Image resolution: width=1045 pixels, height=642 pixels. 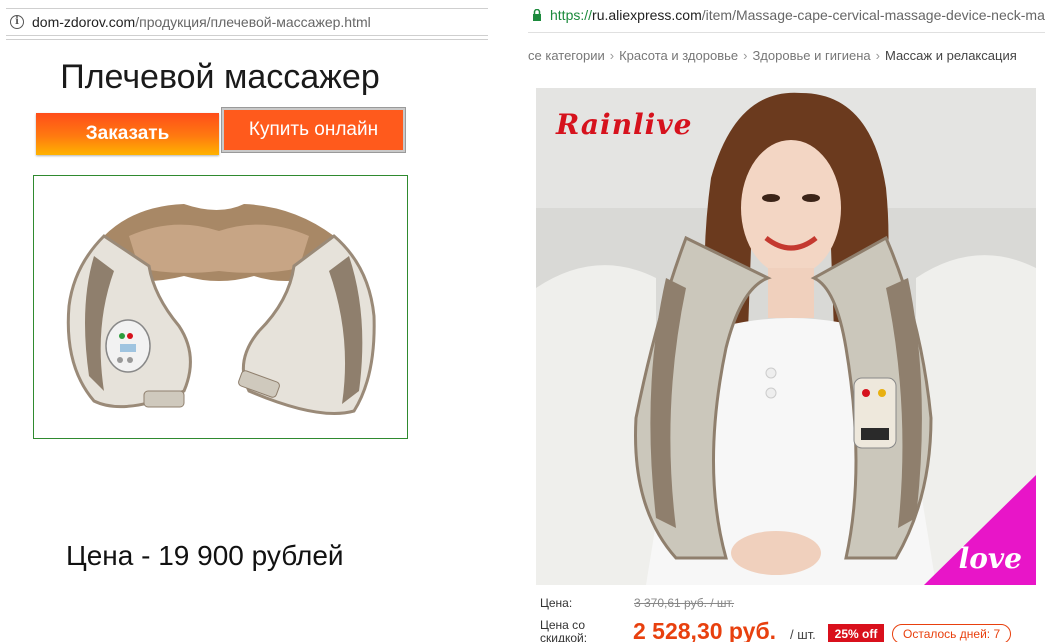 What do you see at coordinates (205, 555) in the screenshot?
I see `price-text: Цена - 19 900 рублей` at bounding box center [205, 555].